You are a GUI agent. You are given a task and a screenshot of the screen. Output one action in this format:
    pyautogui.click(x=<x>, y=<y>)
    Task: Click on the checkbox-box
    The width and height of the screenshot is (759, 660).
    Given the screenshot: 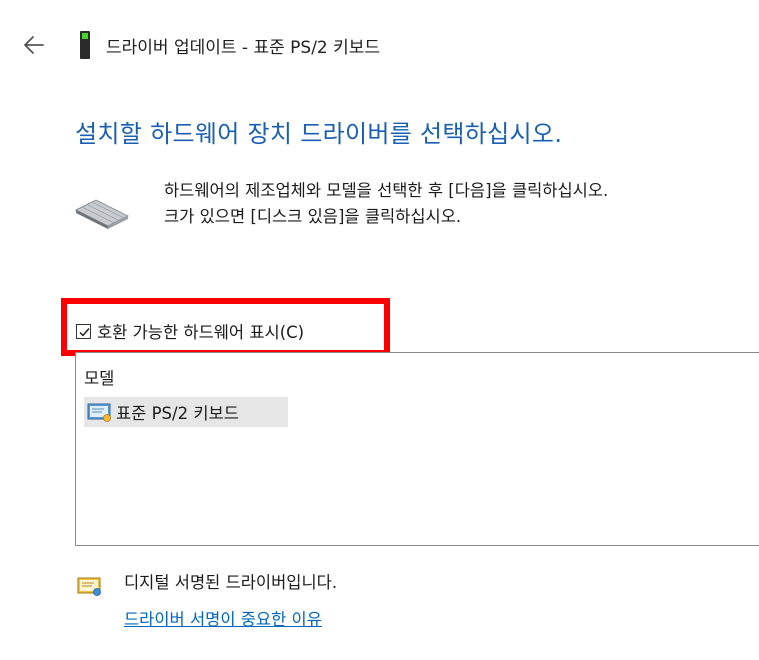 What is the action you would take?
    pyautogui.click(x=83, y=331)
    